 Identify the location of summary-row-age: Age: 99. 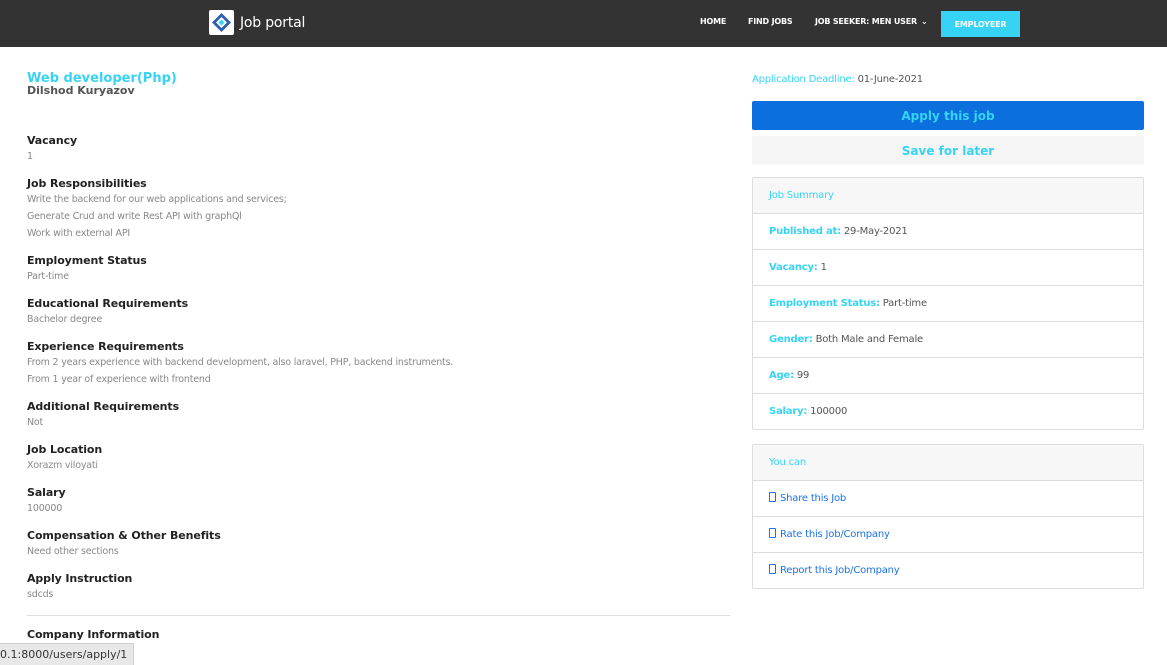
(948, 376).